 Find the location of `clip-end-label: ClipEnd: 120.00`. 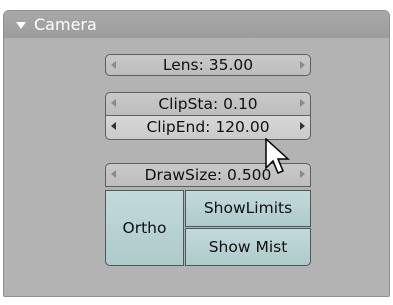

clip-end-label: ClipEnd: 120.00 is located at coordinates (208, 127).